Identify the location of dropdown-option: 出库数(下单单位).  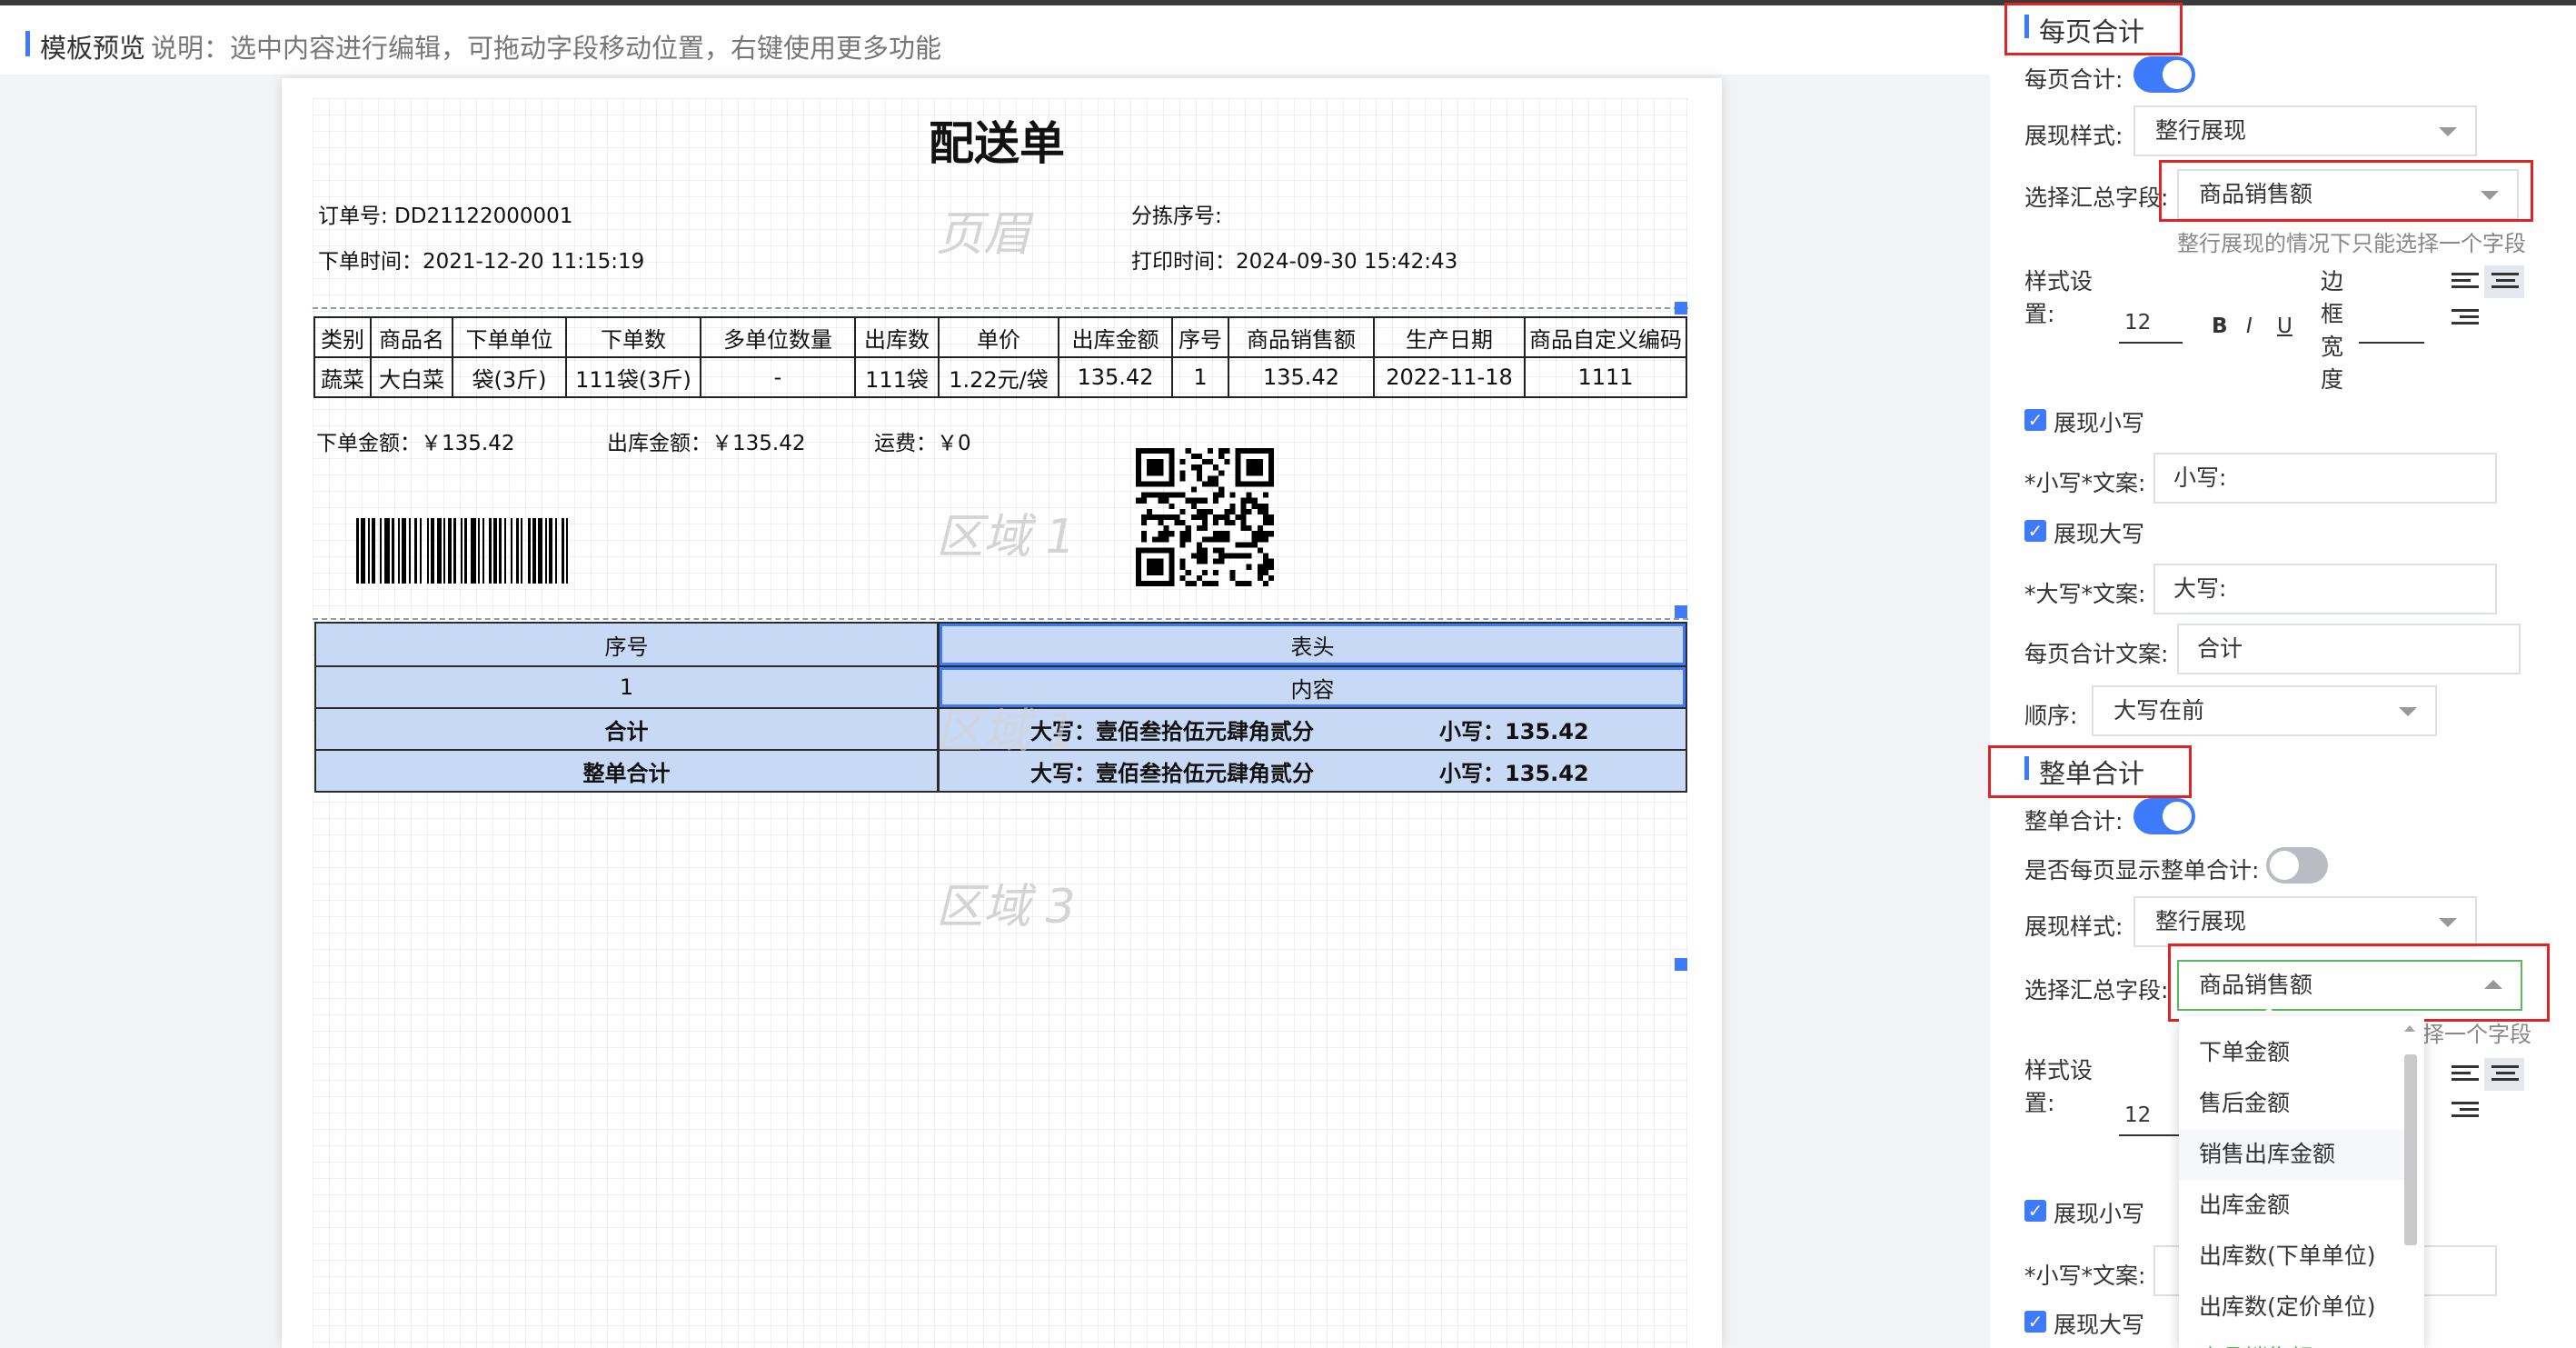
(2292, 1257).